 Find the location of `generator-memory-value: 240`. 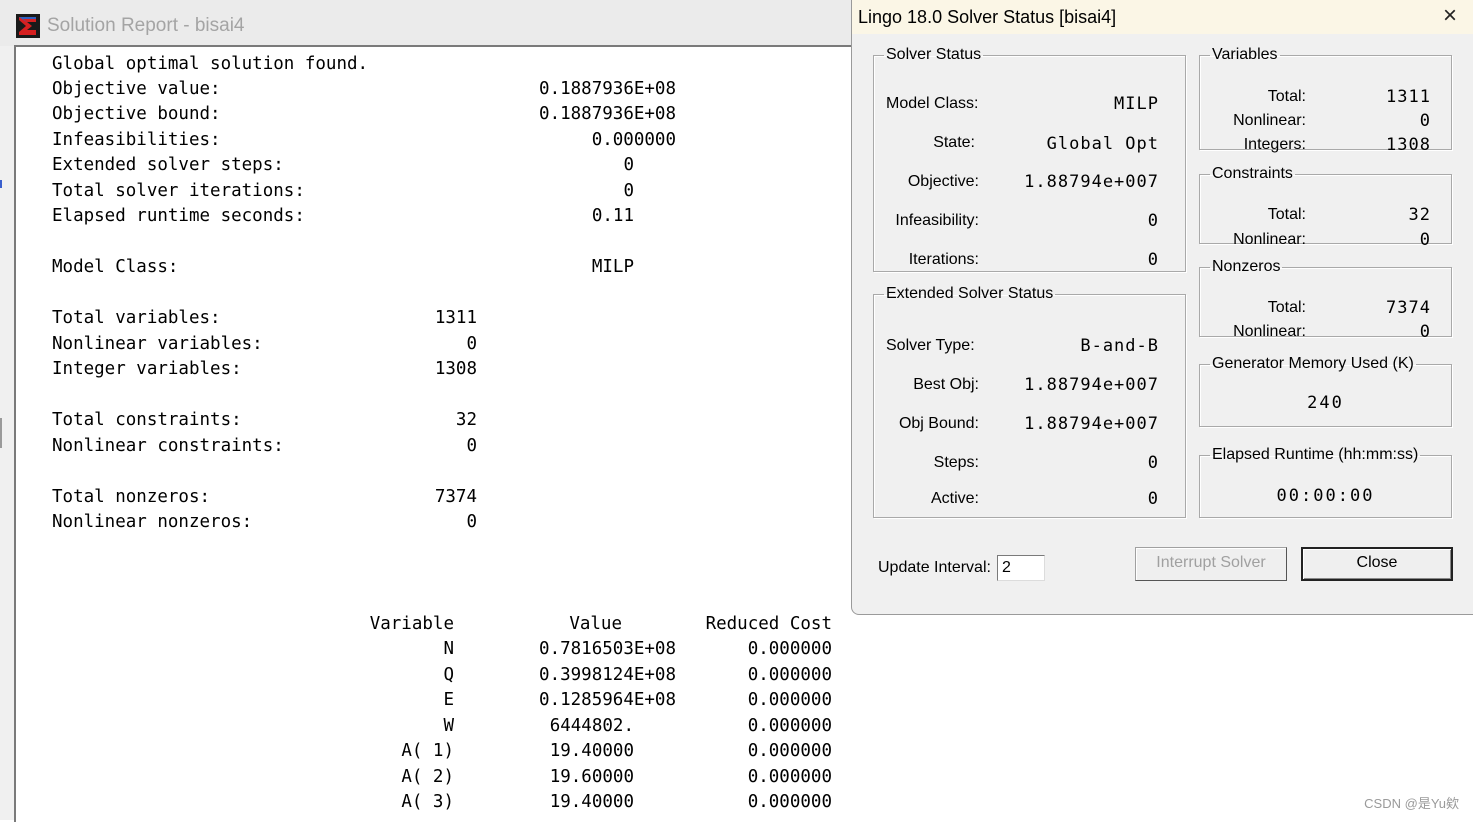

generator-memory-value: 240 is located at coordinates (1325, 403).